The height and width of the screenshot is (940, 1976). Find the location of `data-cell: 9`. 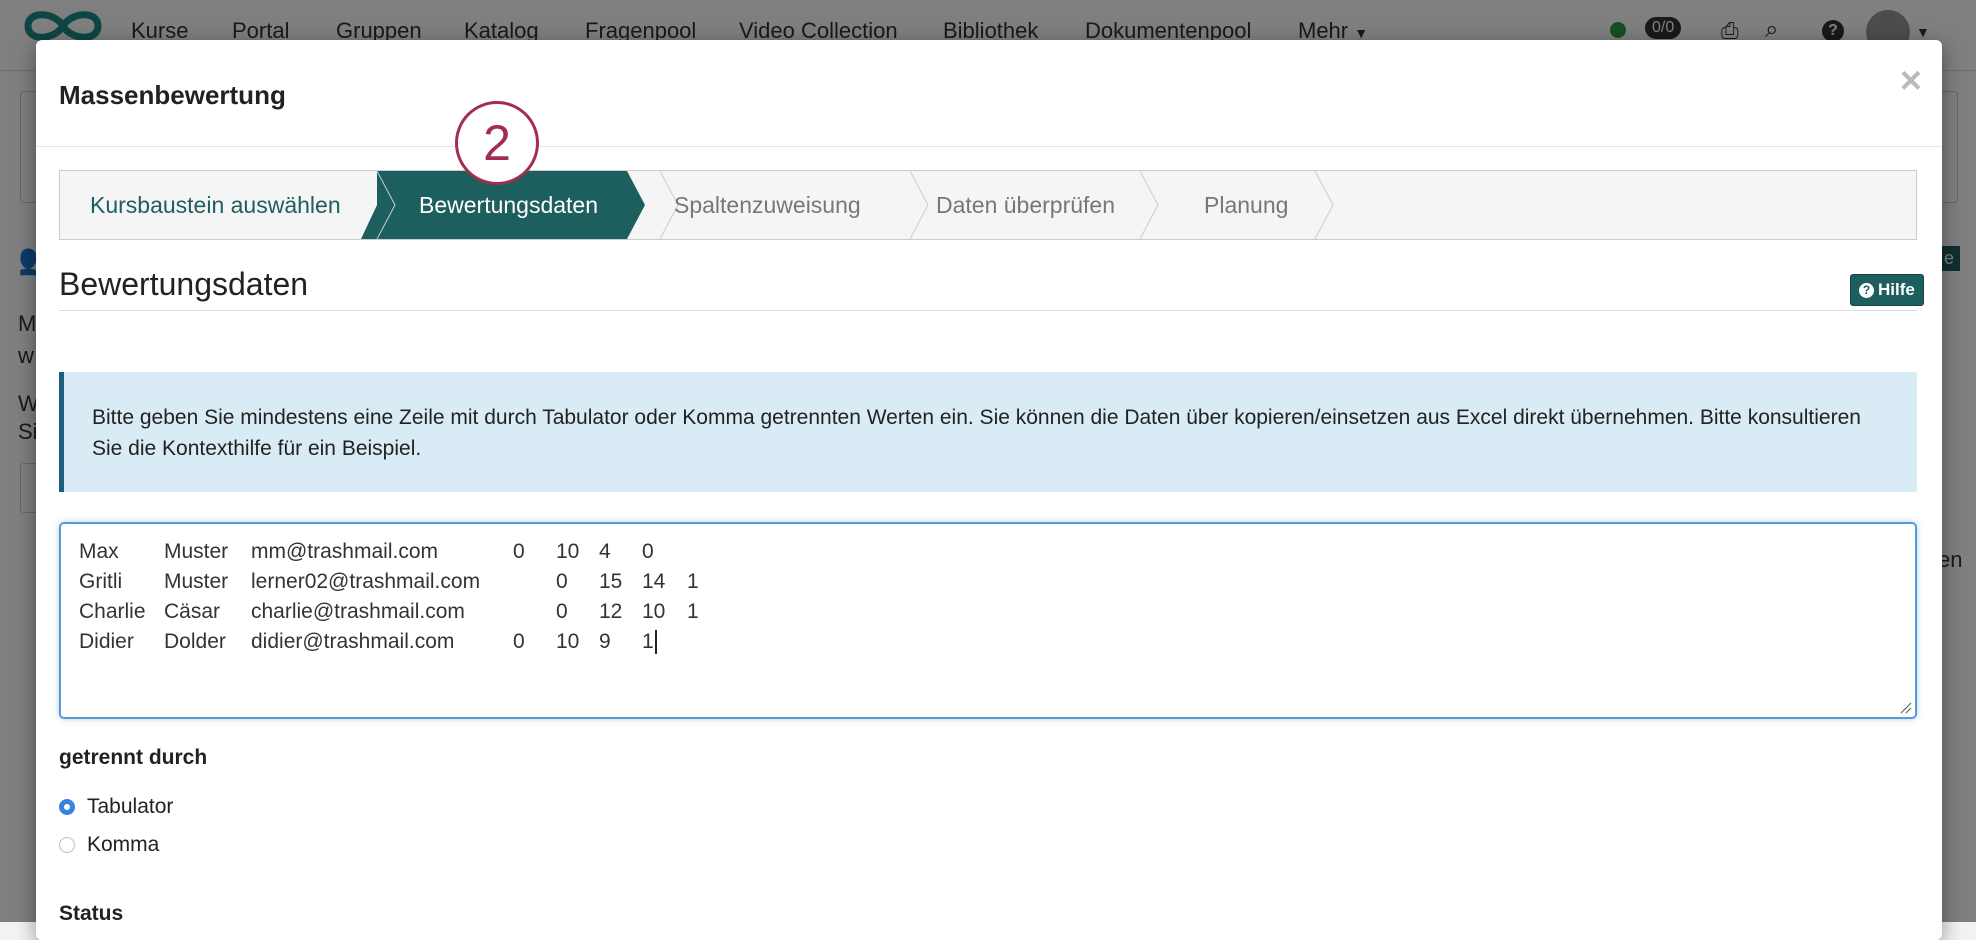

data-cell: 9 is located at coordinates (605, 641).